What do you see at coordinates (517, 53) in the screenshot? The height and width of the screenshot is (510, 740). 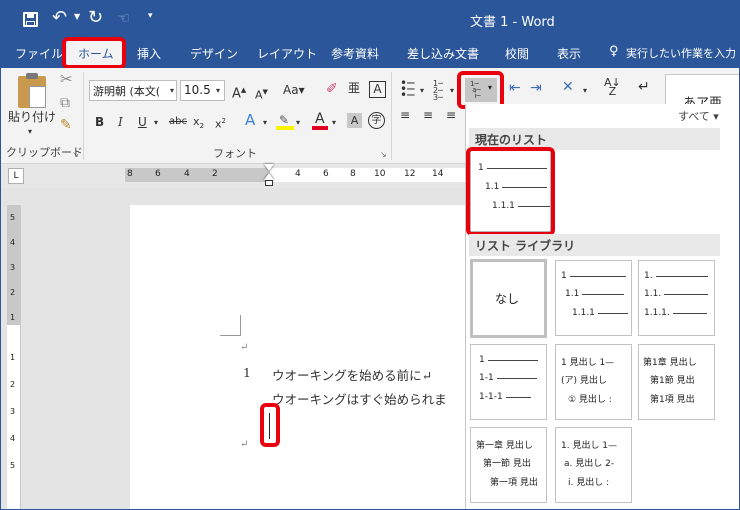 I see `tab-review: 校閲` at bounding box center [517, 53].